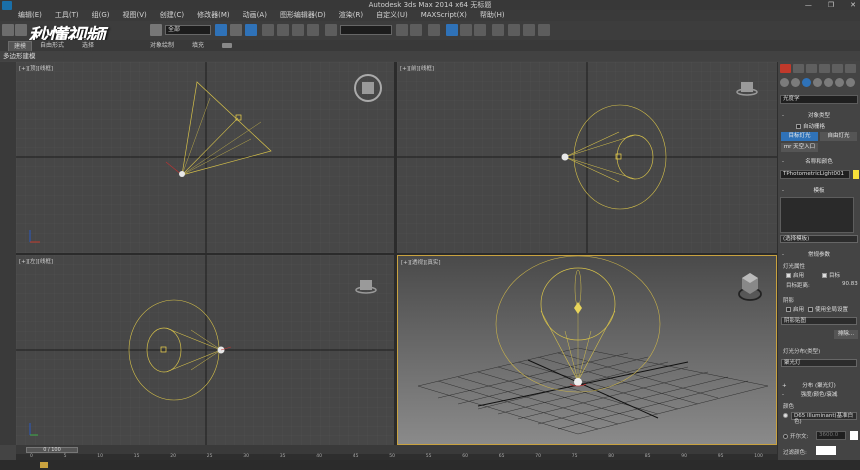 The image size is (860, 470). What do you see at coordinates (853, 5) in the screenshot?
I see `close-button: ✕` at bounding box center [853, 5].